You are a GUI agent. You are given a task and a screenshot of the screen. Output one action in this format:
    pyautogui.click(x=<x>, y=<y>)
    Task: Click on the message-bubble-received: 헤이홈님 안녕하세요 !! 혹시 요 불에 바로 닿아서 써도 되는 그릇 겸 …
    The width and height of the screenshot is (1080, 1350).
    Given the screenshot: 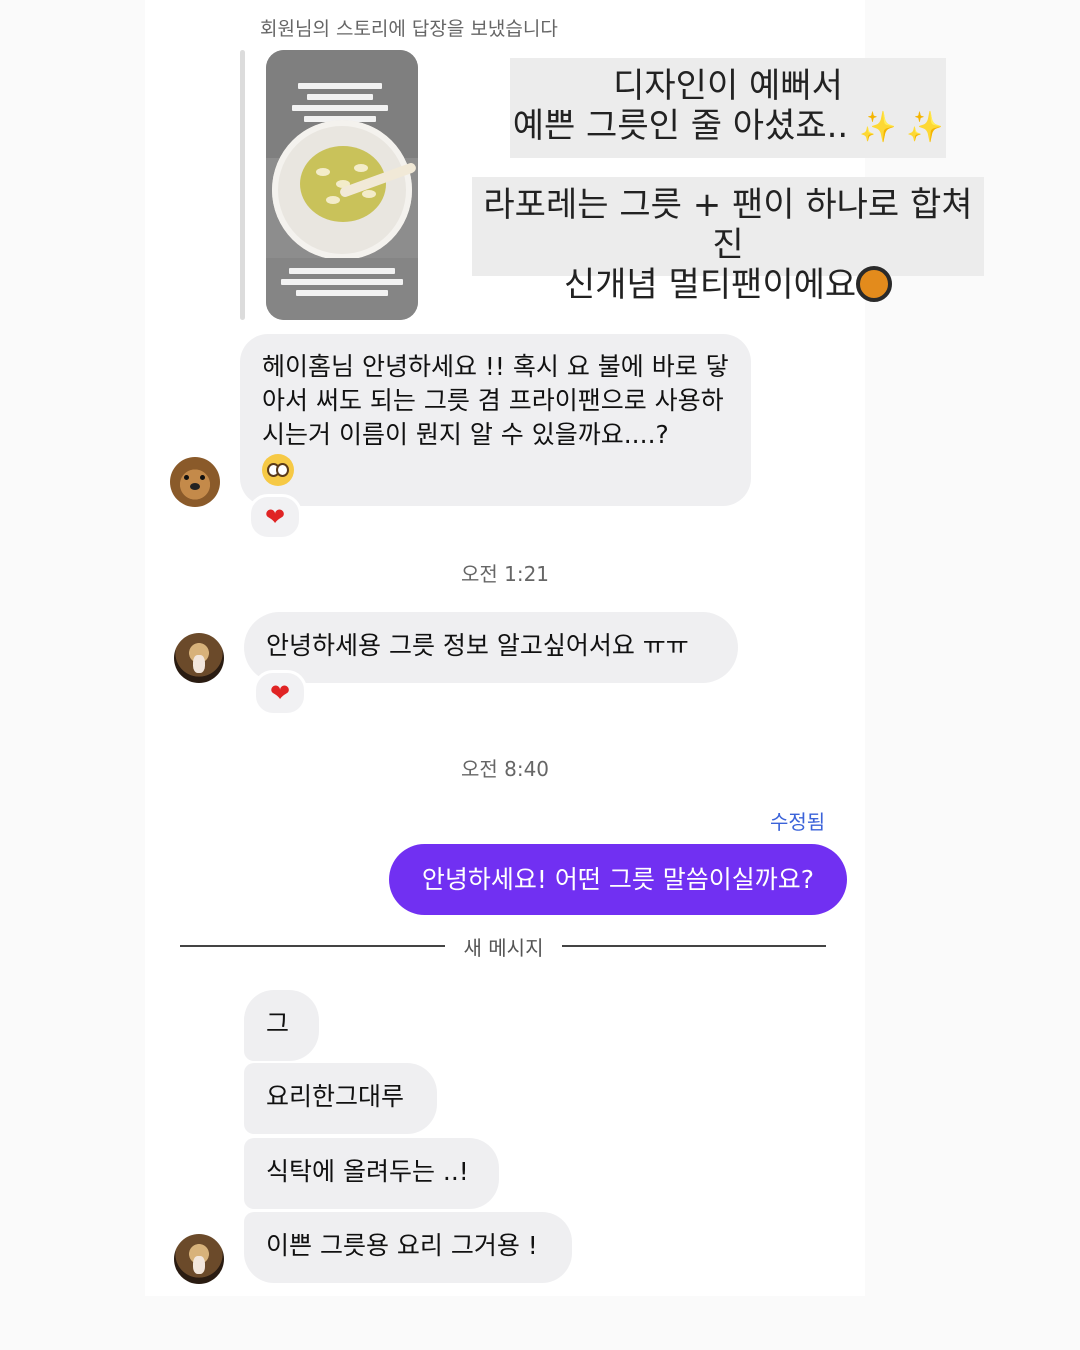 What is the action you would take?
    pyautogui.click(x=495, y=420)
    